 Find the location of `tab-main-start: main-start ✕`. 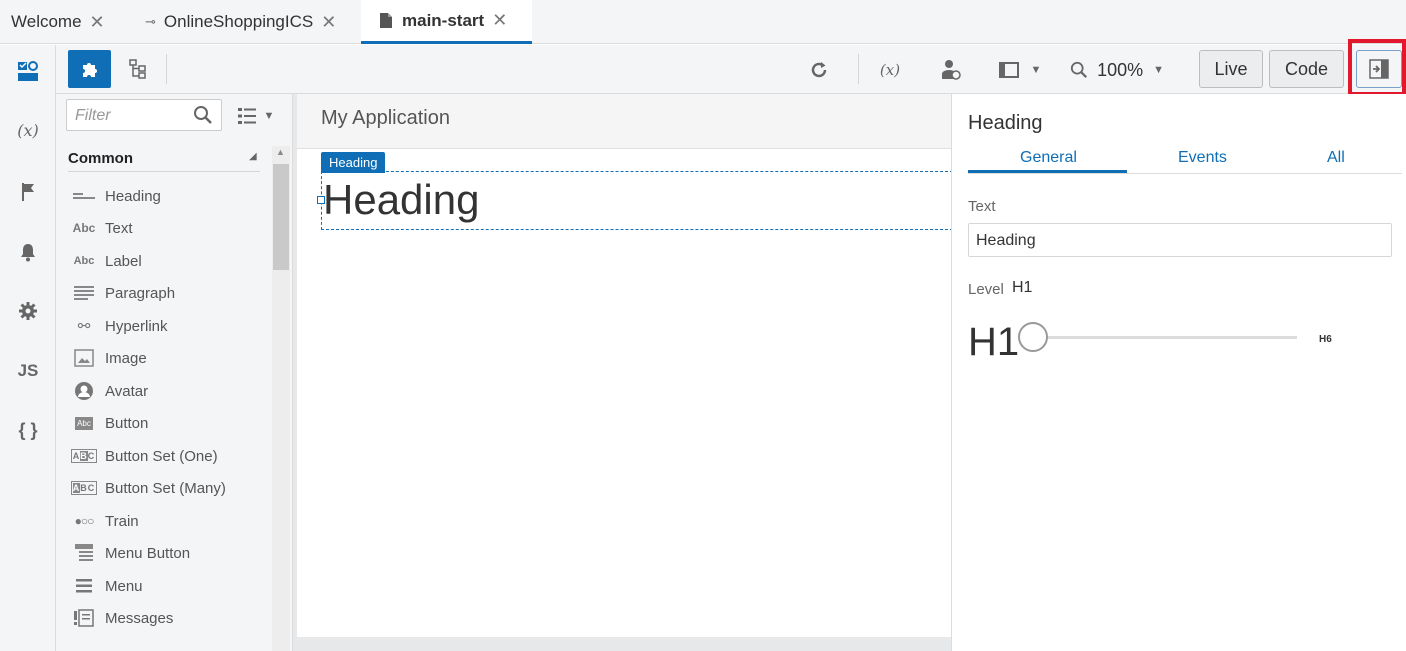

tab-main-start: main-start ✕ is located at coordinates (446, 22).